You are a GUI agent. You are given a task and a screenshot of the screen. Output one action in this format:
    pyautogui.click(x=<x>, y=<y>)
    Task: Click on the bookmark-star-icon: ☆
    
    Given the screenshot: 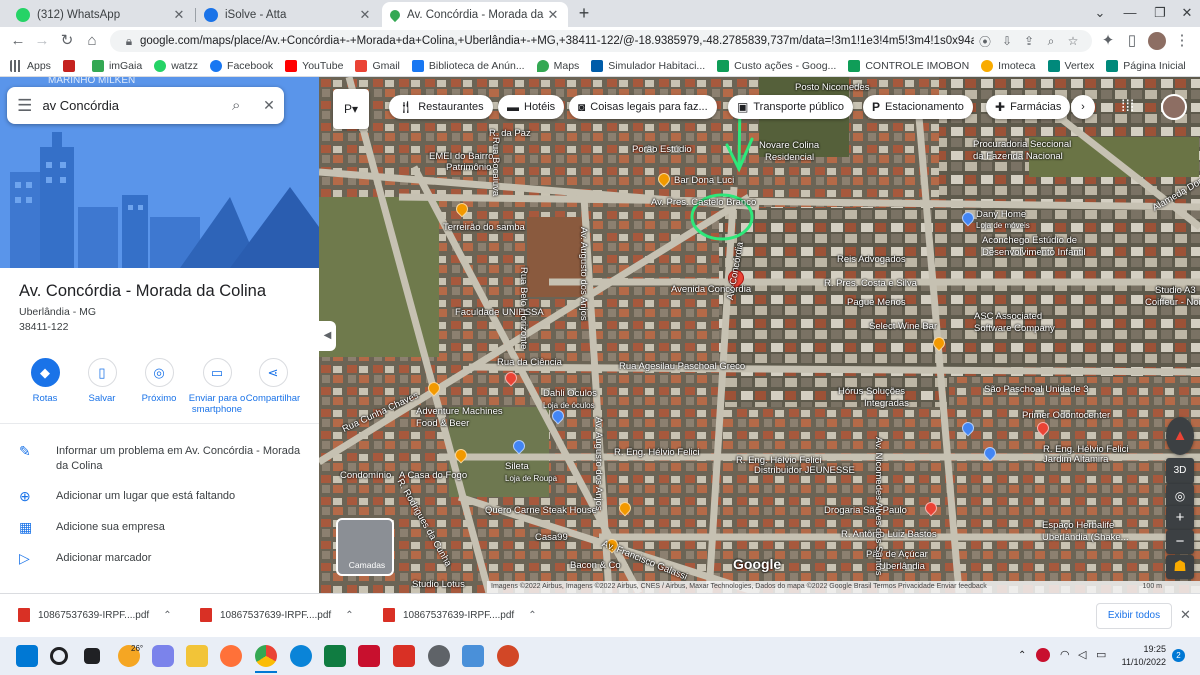 What is the action you would take?
    pyautogui.click(x=1073, y=41)
    